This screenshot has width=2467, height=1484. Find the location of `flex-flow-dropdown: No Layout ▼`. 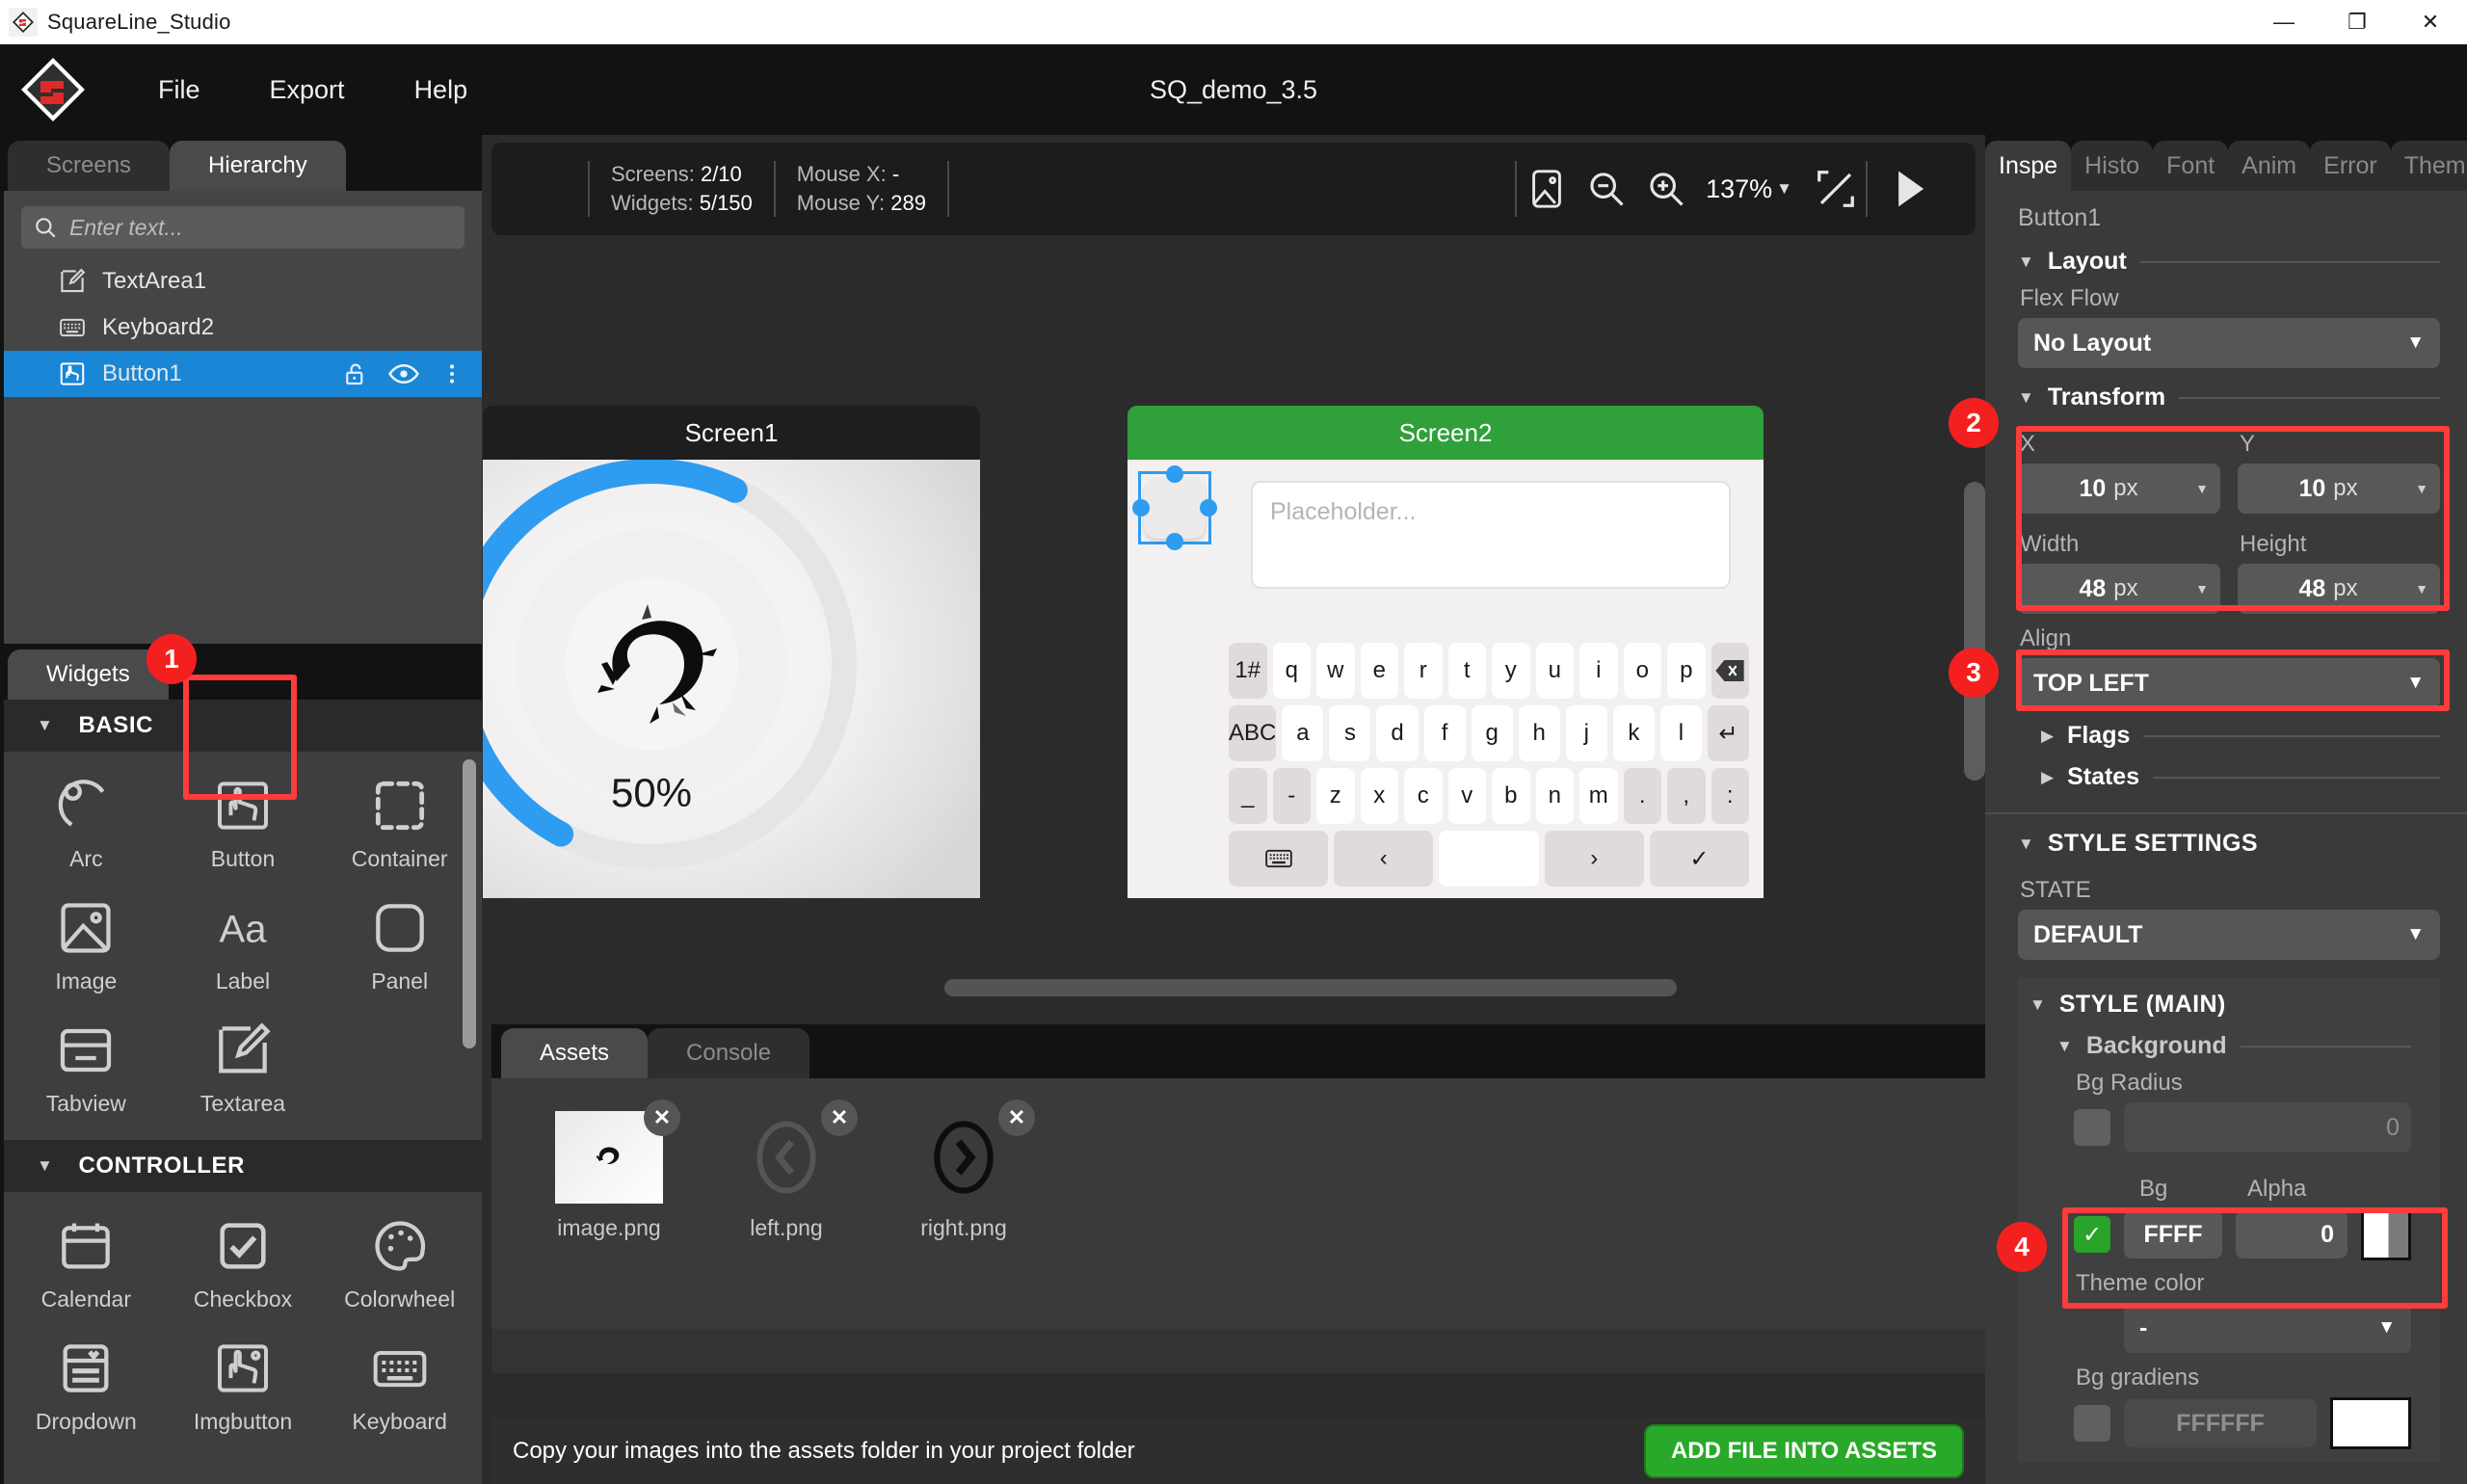

flex-flow-dropdown: No Layout ▼ is located at coordinates (2229, 343).